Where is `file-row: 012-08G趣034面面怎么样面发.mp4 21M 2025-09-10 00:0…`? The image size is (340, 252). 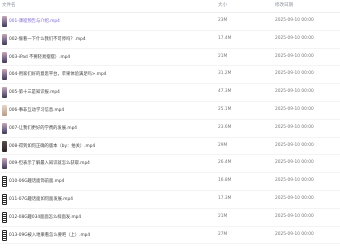 file-row: 012-08G趣034面面怎么样面发.mp4 21M 2025-09-10 00:0… is located at coordinates (170, 218).